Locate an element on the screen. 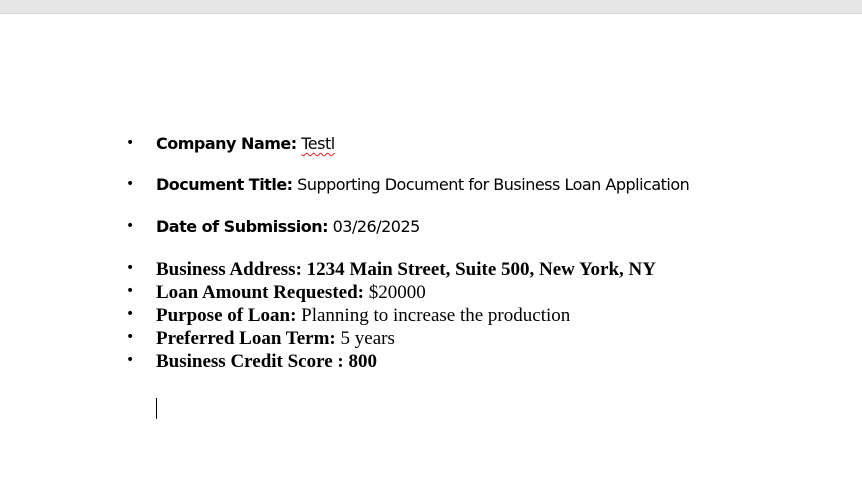  loan-term-value: 5 years is located at coordinates (368, 338).